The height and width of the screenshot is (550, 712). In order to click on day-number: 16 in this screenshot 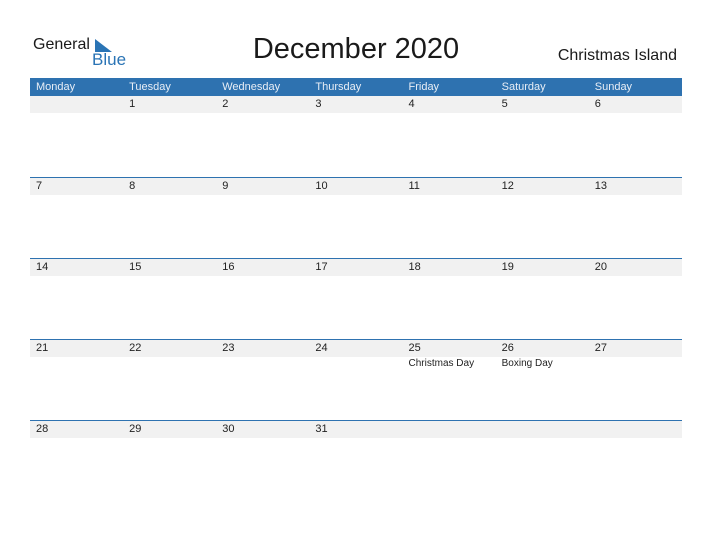, I will do `click(228, 267)`.